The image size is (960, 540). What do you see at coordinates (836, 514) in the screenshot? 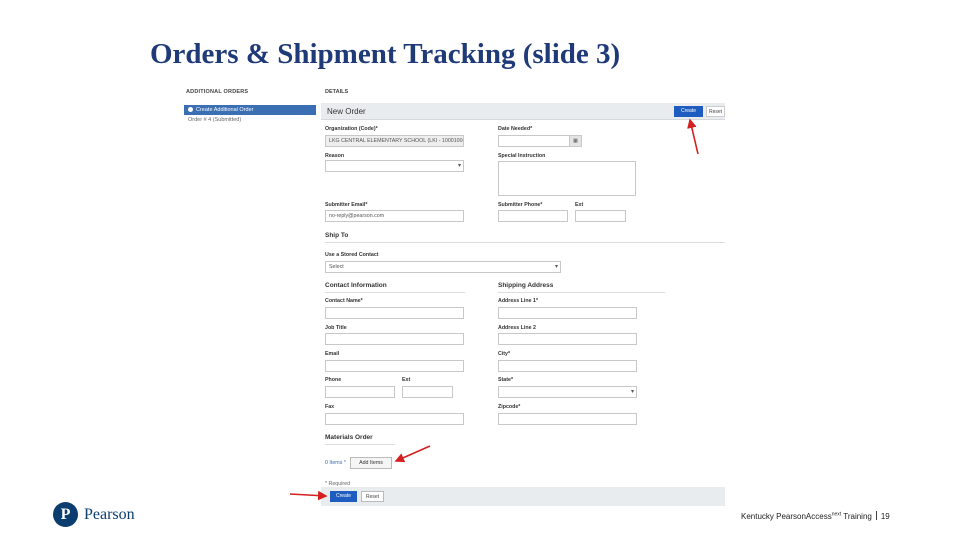
I see `footer-superscript: next` at bounding box center [836, 514].